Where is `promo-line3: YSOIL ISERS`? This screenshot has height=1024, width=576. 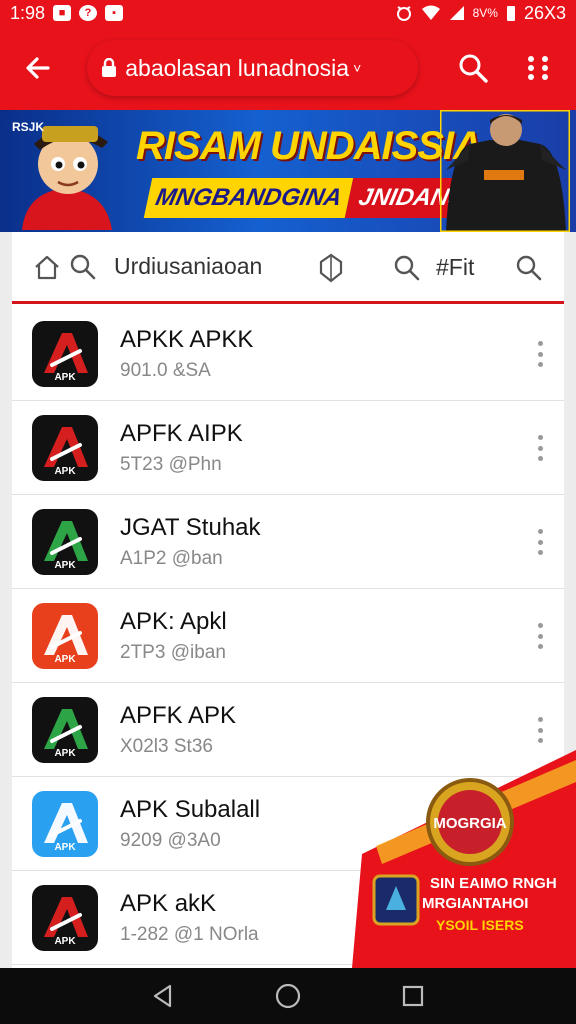 promo-line3: YSOIL ISERS is located at coordinates (480, 925).